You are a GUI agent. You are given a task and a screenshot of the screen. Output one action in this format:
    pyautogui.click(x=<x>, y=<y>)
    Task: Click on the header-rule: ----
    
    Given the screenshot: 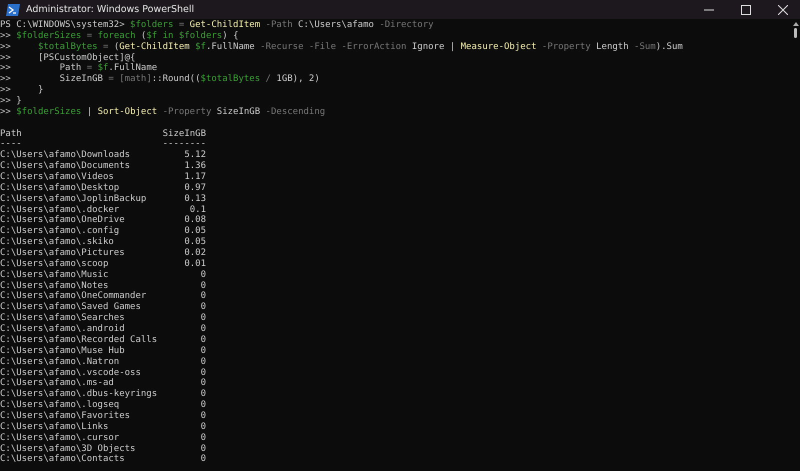 What is the action you would take?
    pyautogui.click(x=11, y=144)
    